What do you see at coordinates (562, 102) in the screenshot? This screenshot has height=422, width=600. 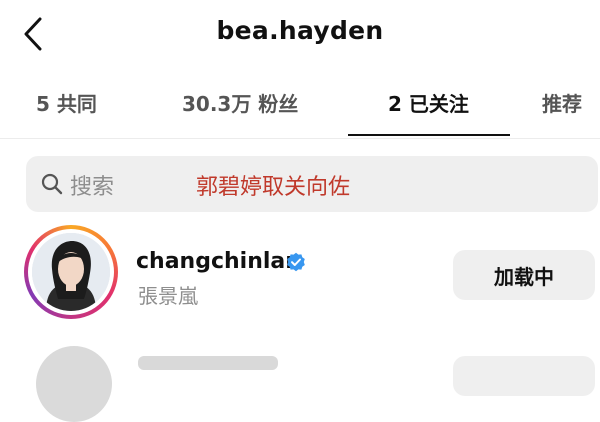 I see `tab-suggested: 推荐` at bounding box center [562, 102].